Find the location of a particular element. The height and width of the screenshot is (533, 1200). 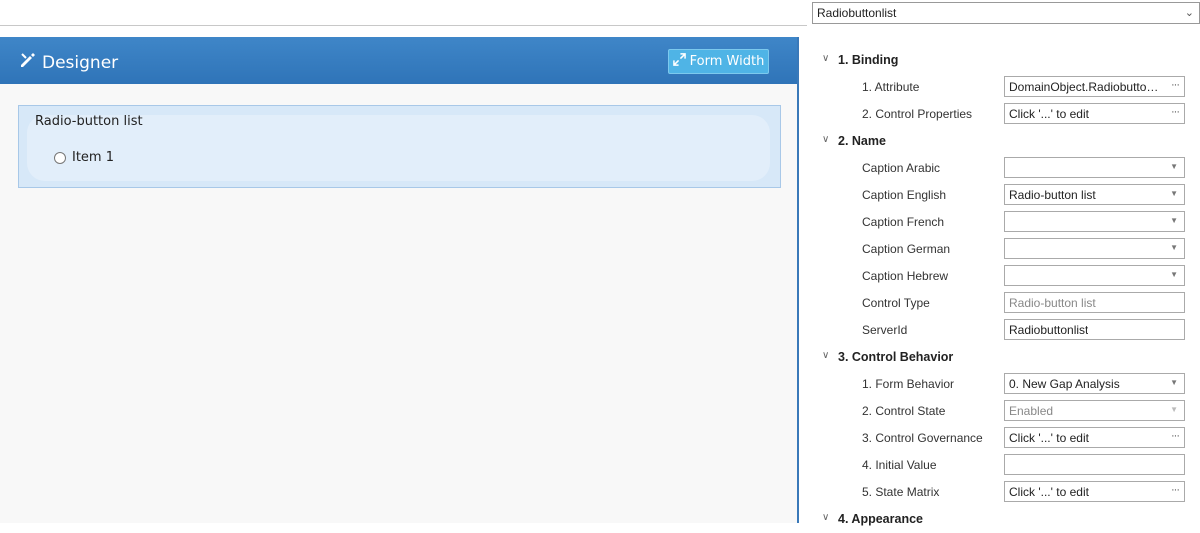

radio-circle-icon is located at coordinates (60, 157).